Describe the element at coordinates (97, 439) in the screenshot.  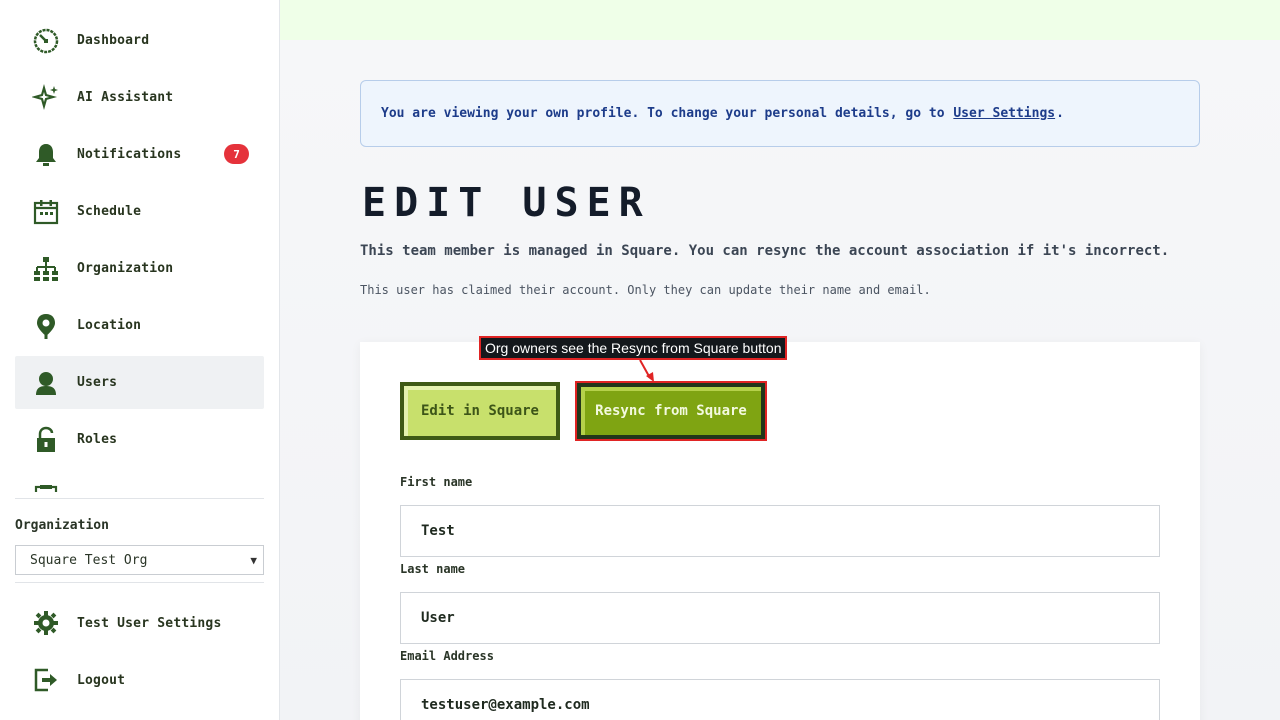
I see `sidebar-item-label: Roles` at that location.